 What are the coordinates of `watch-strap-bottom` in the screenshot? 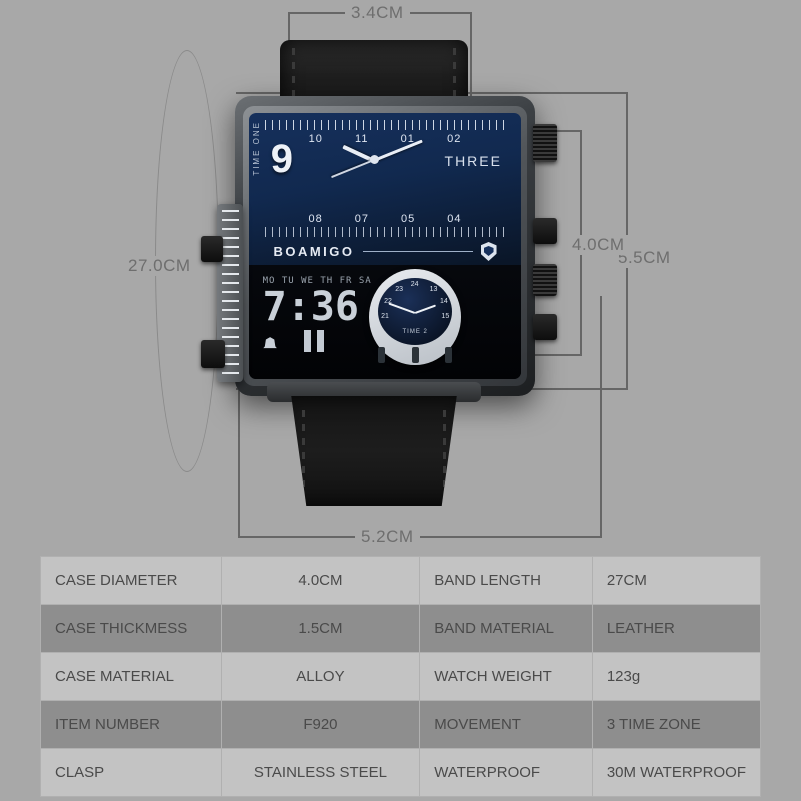 It's located at (374, 451).